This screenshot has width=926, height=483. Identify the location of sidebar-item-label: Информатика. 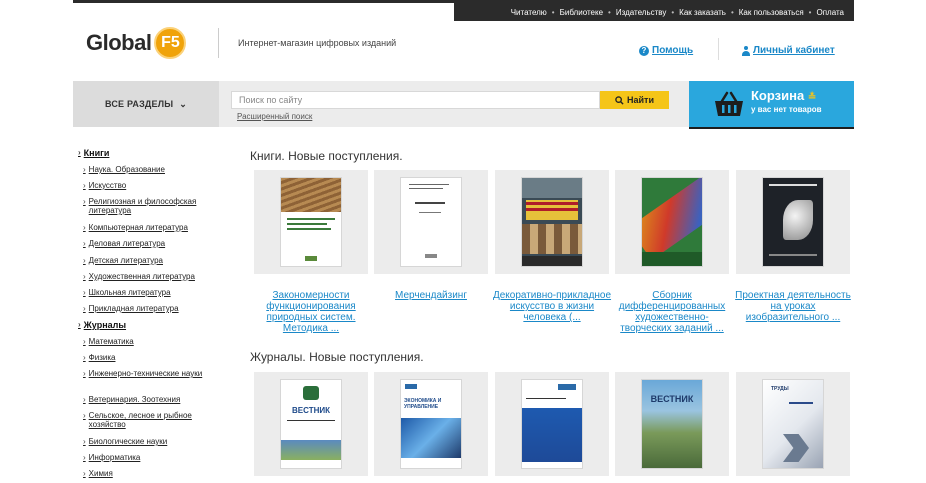
(114, 457).